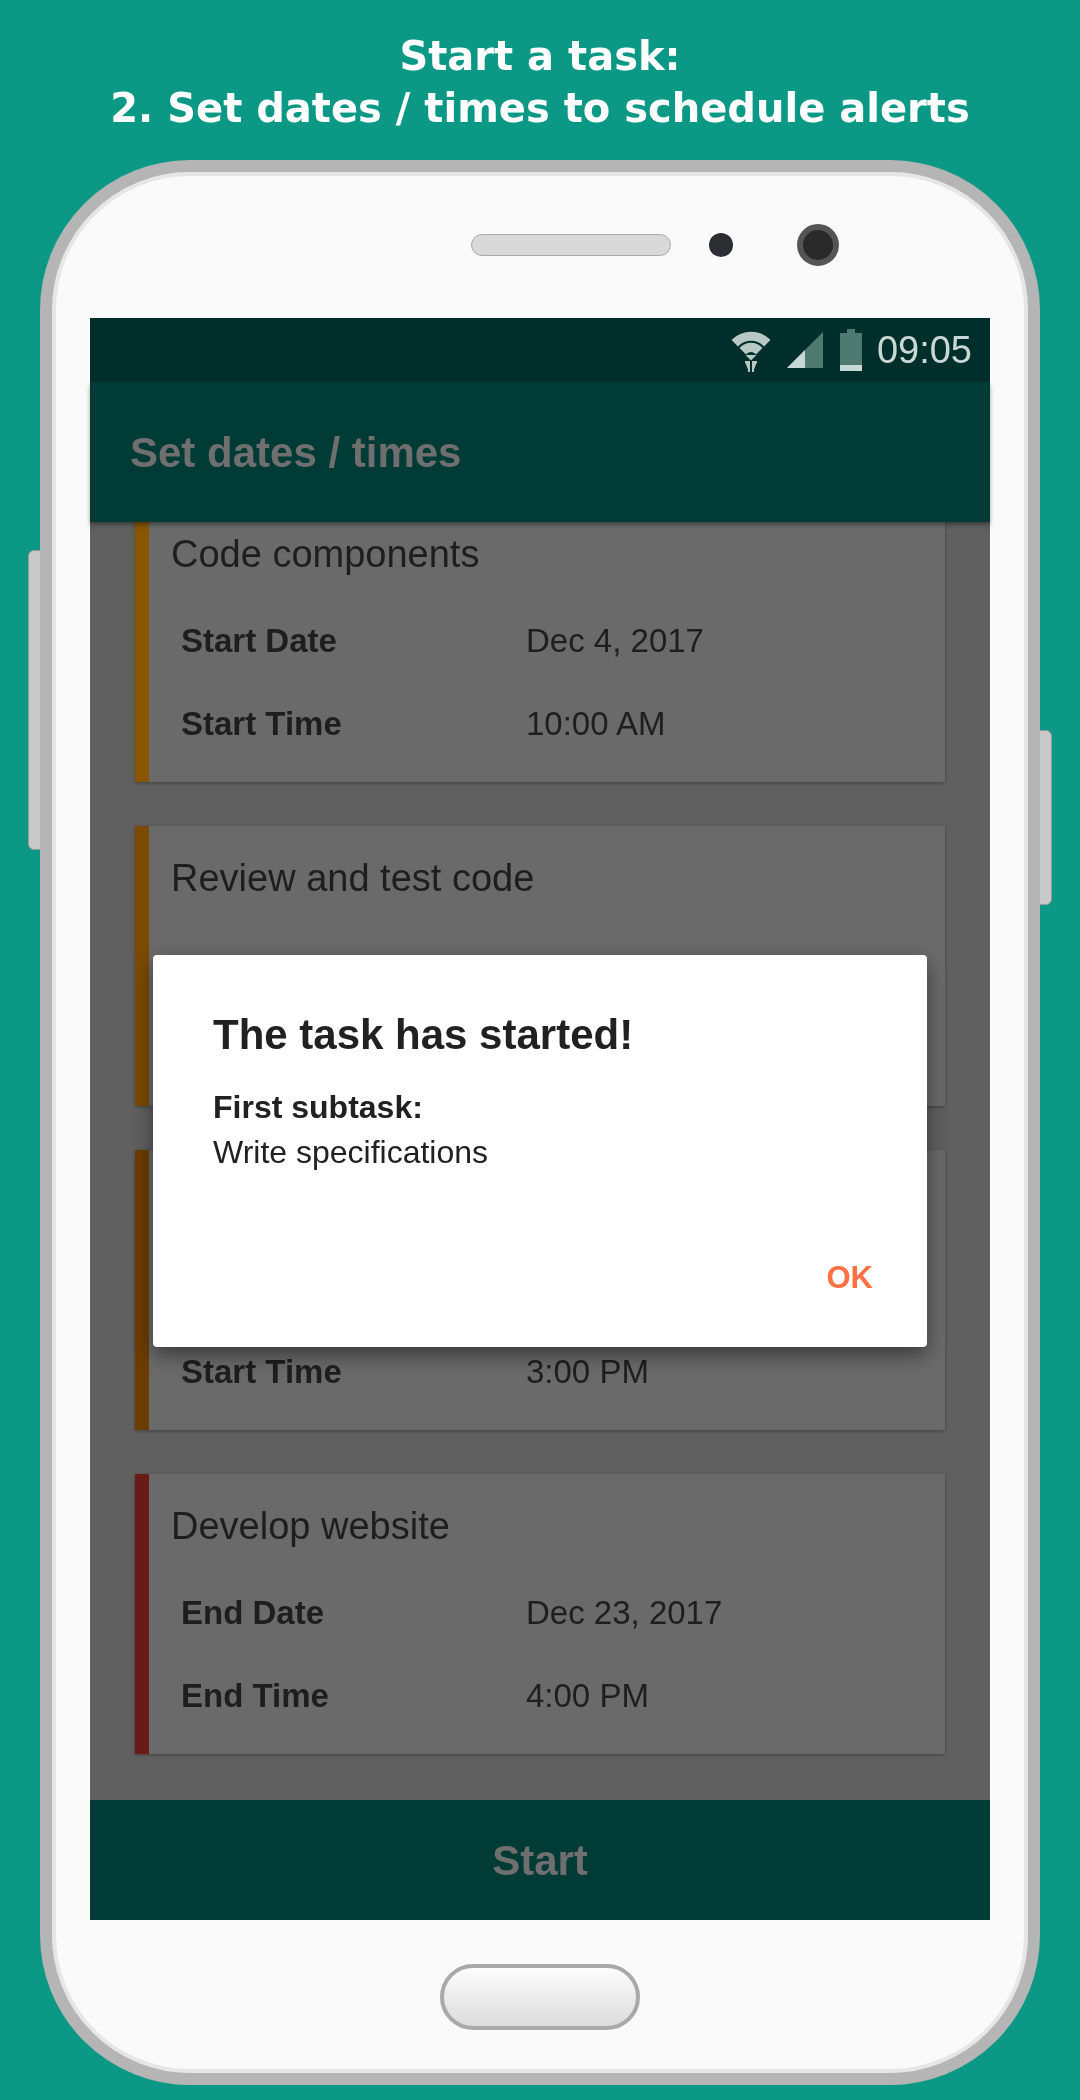 The width and height of the screenshot is (1080, 2100). I want to click on dialog-text: Write specifications, so click(351, 1152).